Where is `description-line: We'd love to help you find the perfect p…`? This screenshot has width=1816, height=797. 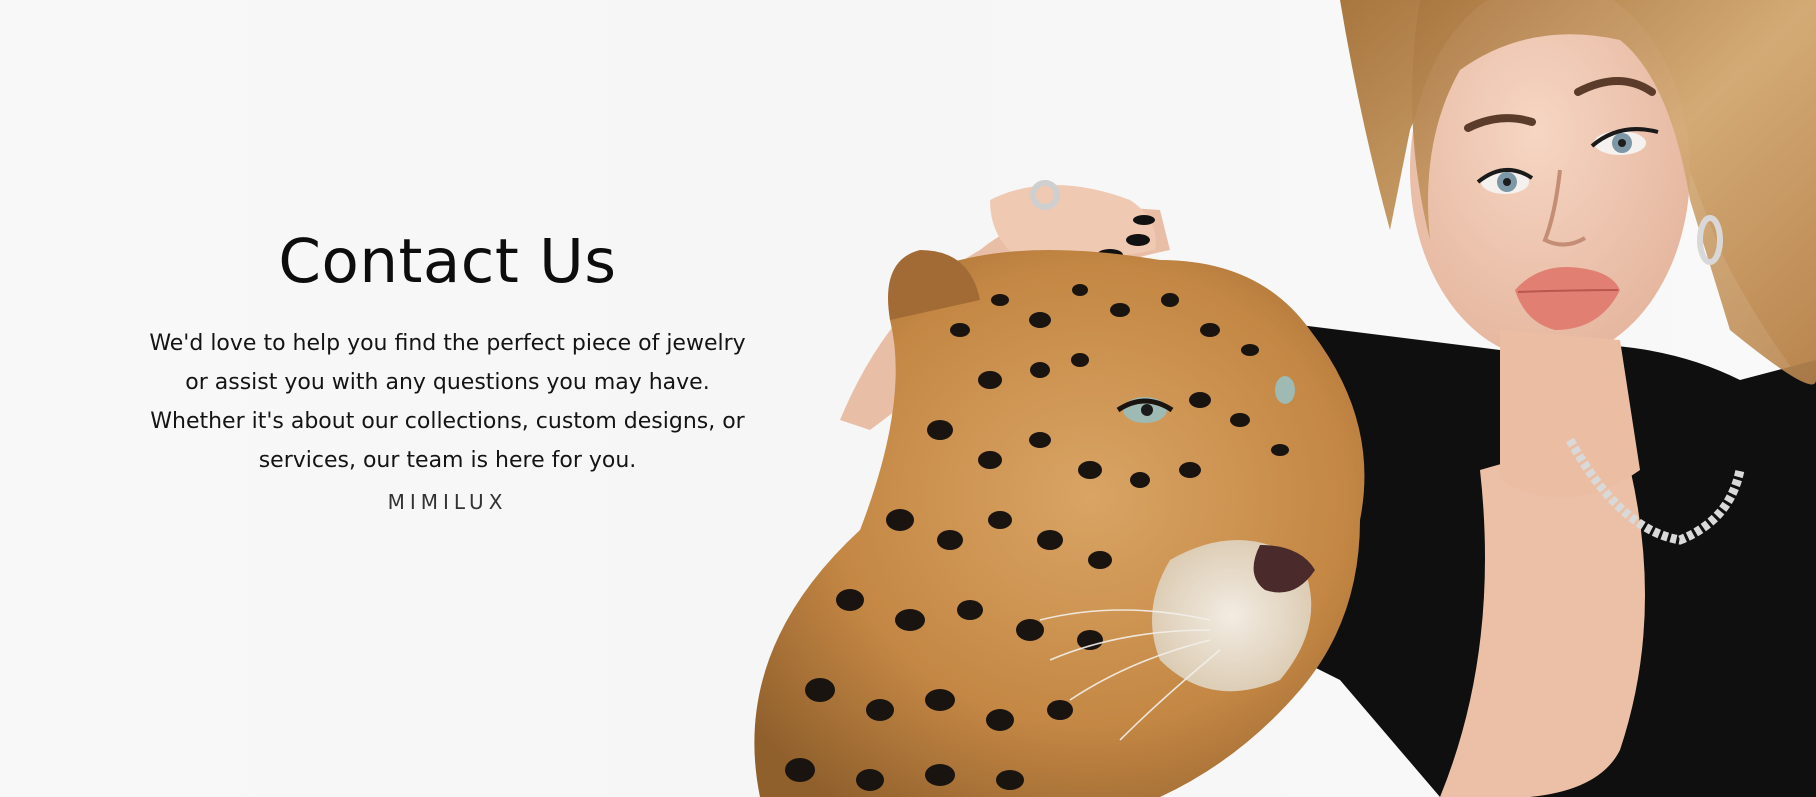
description-line: We'd love to help you find the perfect p… is located at coordinates (447, 344).